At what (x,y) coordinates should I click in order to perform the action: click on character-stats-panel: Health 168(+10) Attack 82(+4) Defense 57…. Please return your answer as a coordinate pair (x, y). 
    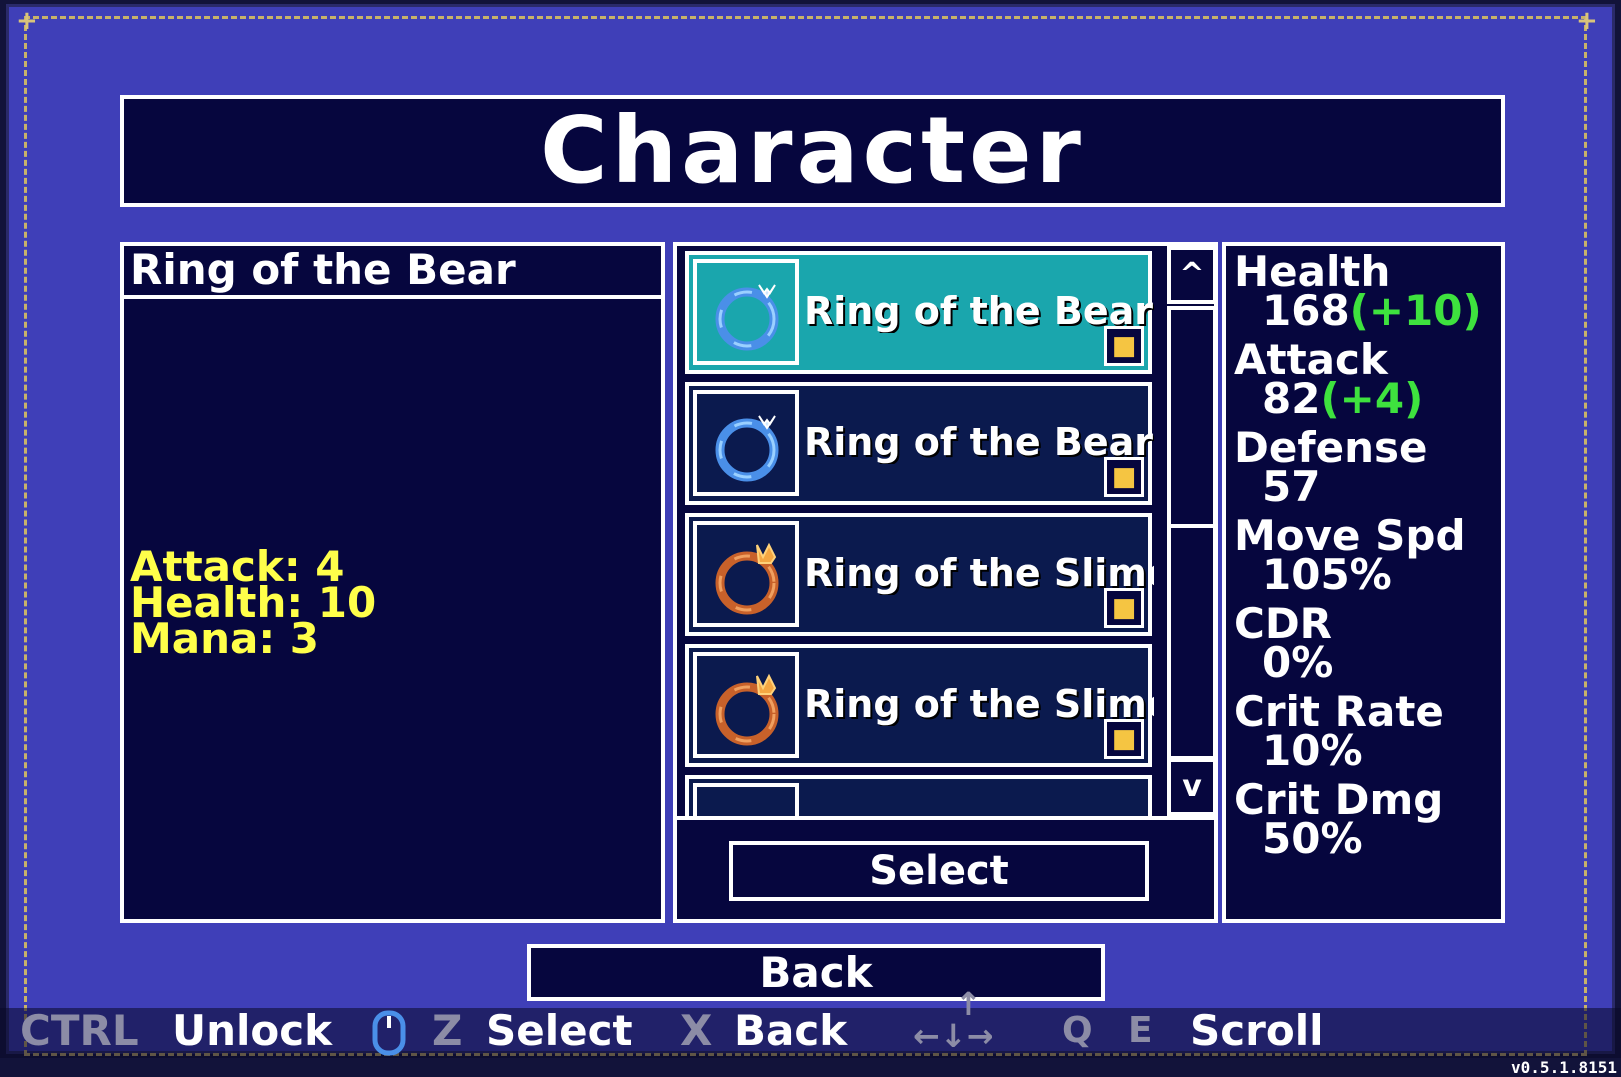
    Looking at the image, I should click on (1363, 582).